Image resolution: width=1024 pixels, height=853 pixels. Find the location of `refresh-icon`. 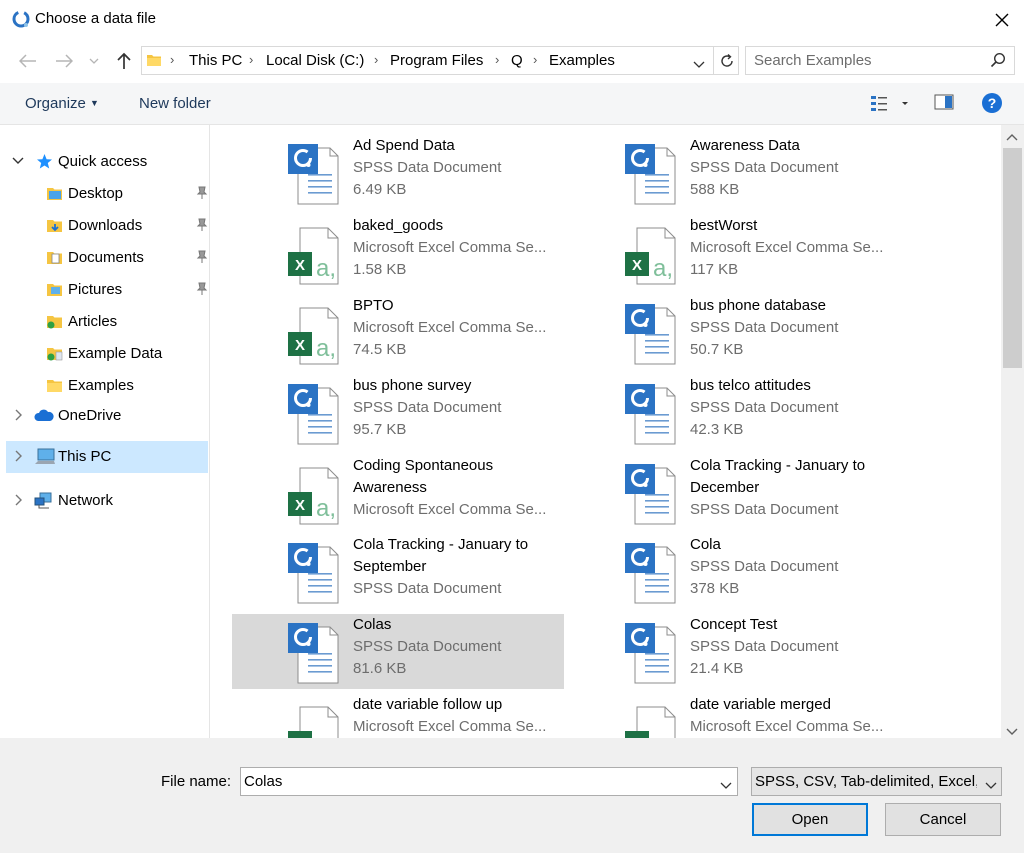

refresh-icon is located at coordinates (726, 60).